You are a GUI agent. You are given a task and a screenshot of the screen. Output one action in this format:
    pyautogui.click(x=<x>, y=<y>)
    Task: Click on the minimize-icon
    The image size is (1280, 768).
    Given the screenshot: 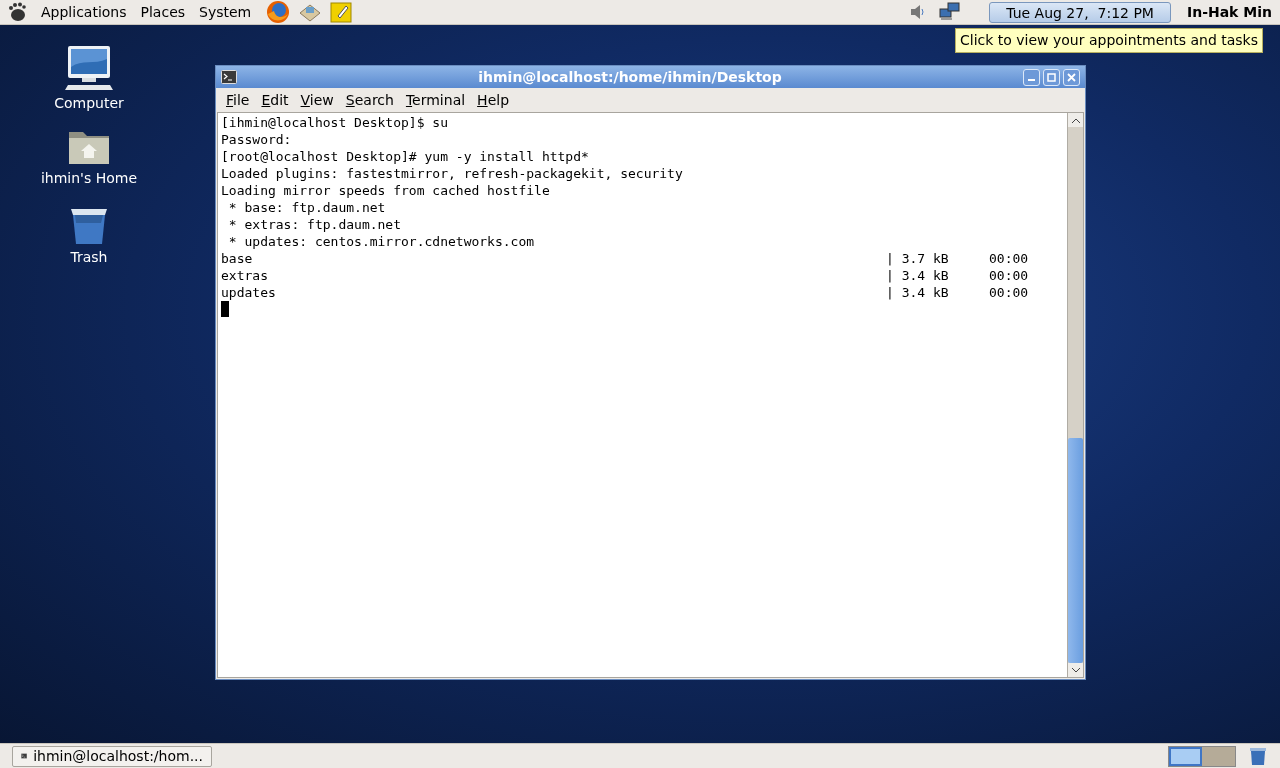 What is the action you would take?
    pyautogui.click(x=1031, y=80)
    